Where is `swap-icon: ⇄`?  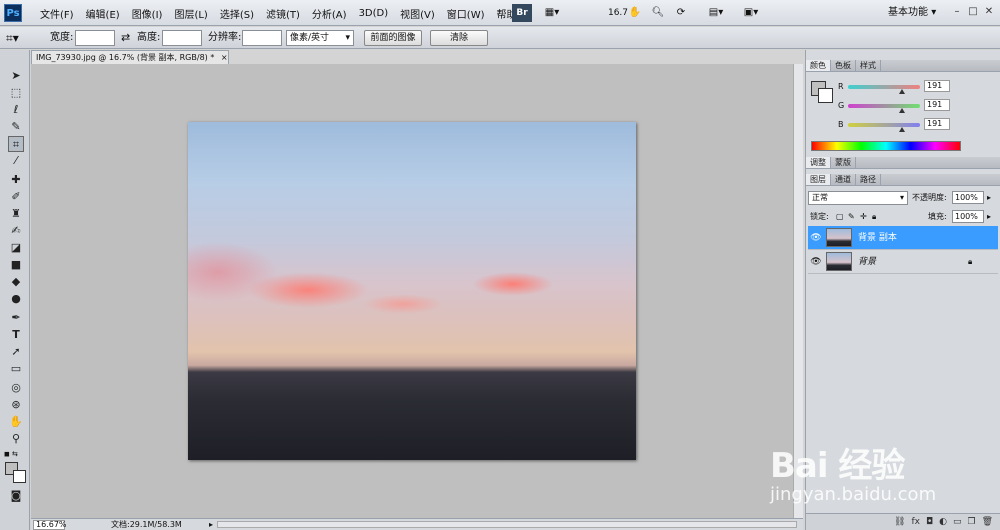
swap-icon: ⇄ is located at coordinates (125, 38).